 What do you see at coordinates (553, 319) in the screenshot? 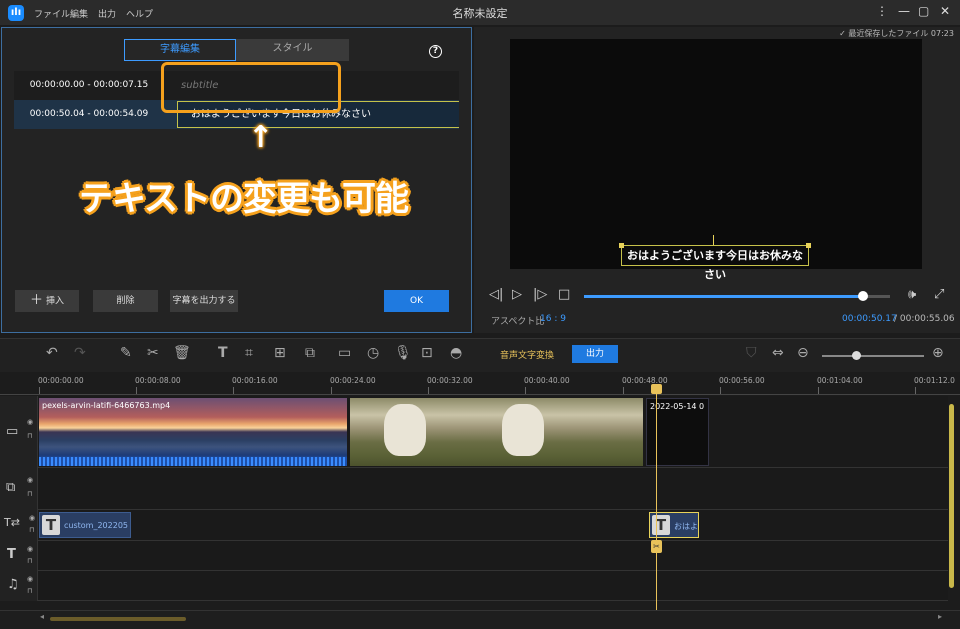
I see `aspect-value: 16 : 9` at bounding box center [553, 319].